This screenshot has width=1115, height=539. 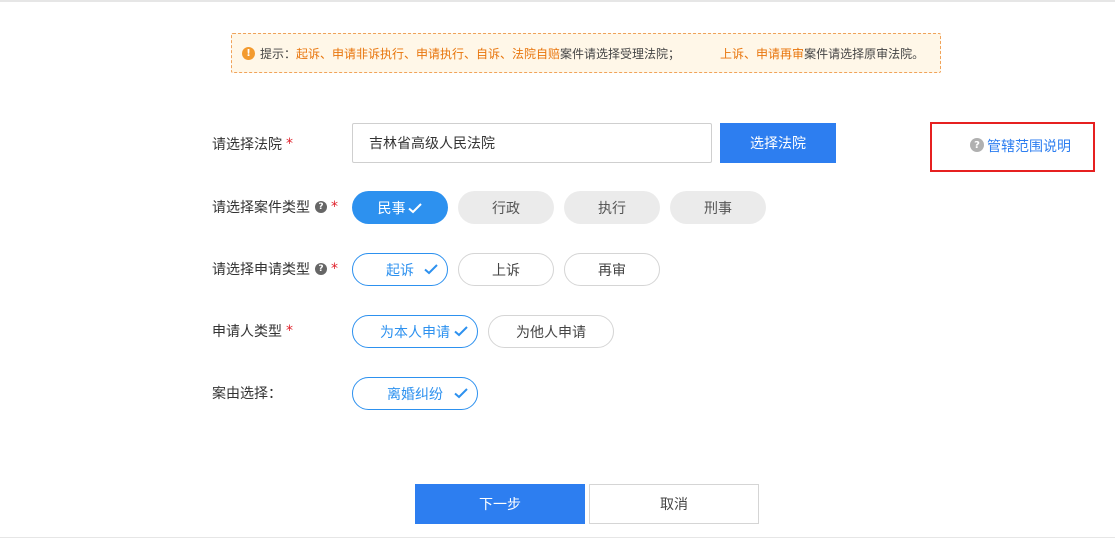 I want to click on case-type-option-civil: 民事, so click(x=400, y=207).